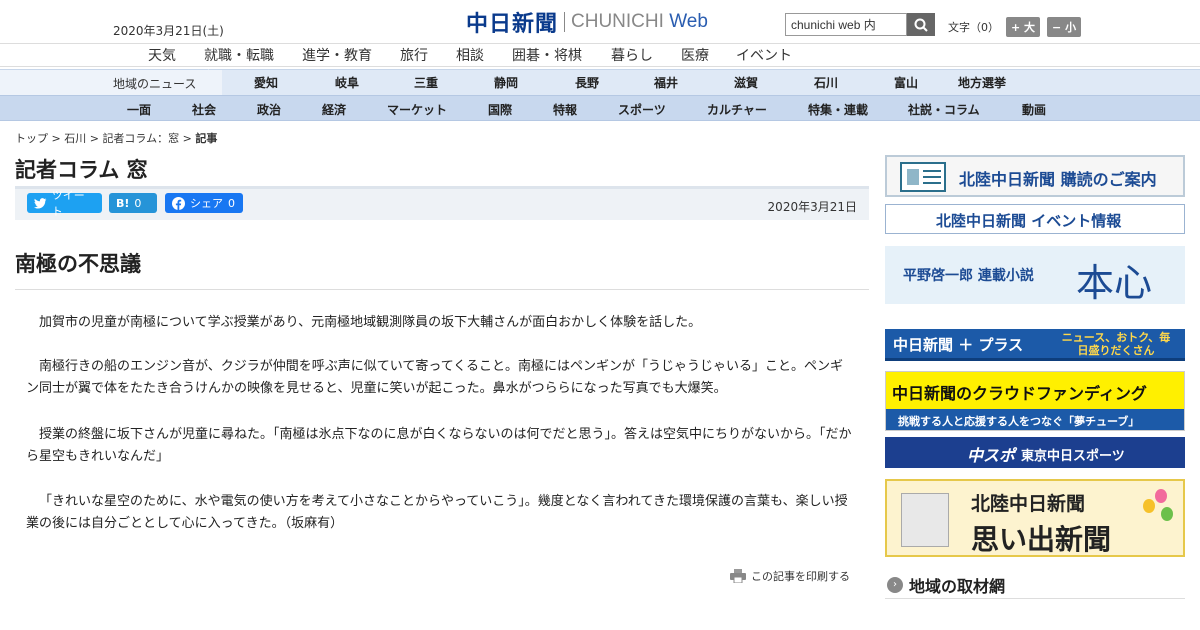 The height and width of the screenshot is (630, 1200). I want to click on memory-newspaper-banner: 北陸中日新聞 思い出新聞, so click(1035, 518).